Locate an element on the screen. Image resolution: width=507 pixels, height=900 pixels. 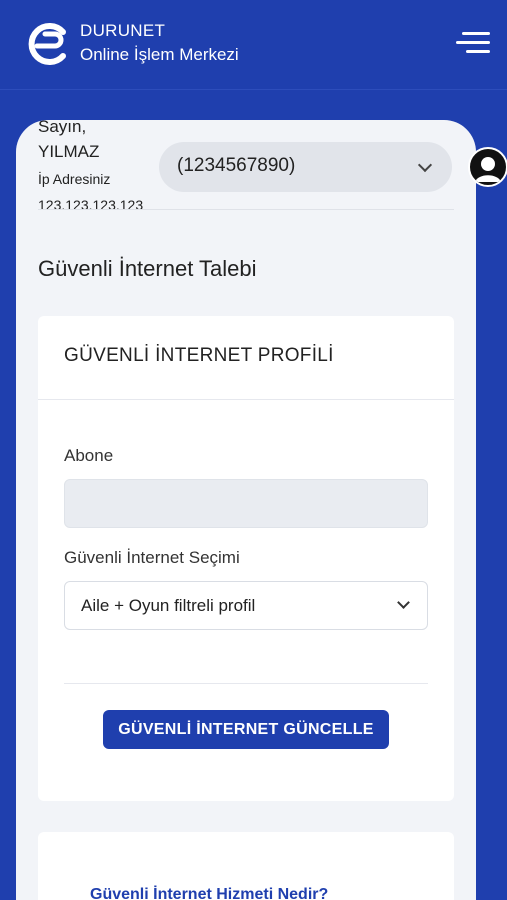
menu-icon is located at coordinates (472, 43).